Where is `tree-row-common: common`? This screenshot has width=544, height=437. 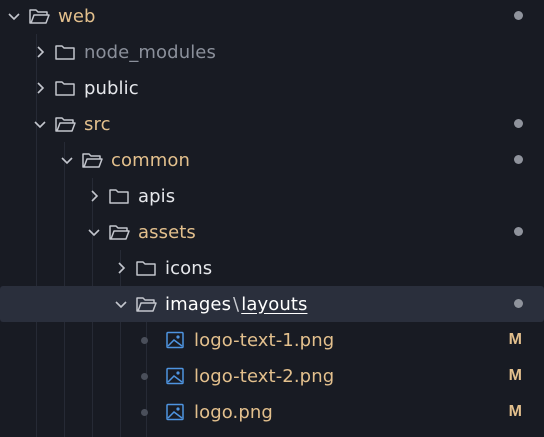 tree-row-common: common is located at coordinates (272, 160).